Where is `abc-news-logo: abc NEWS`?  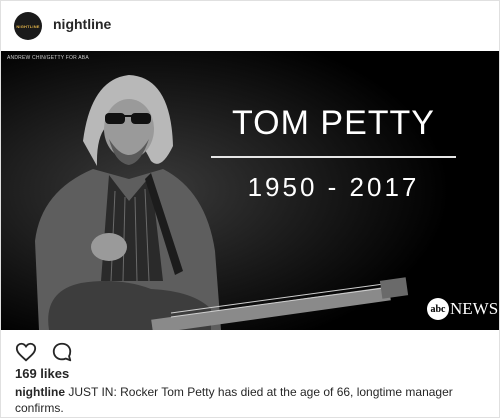
abc-news-logo: abc NEWS is located at coordinates (462, 309).